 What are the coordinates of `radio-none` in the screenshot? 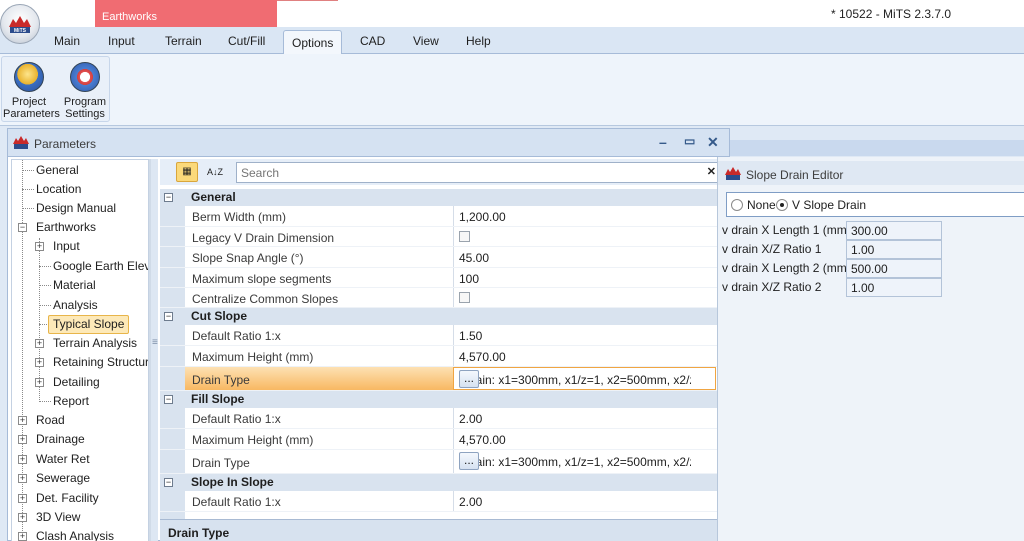 It's located at (737, 205).